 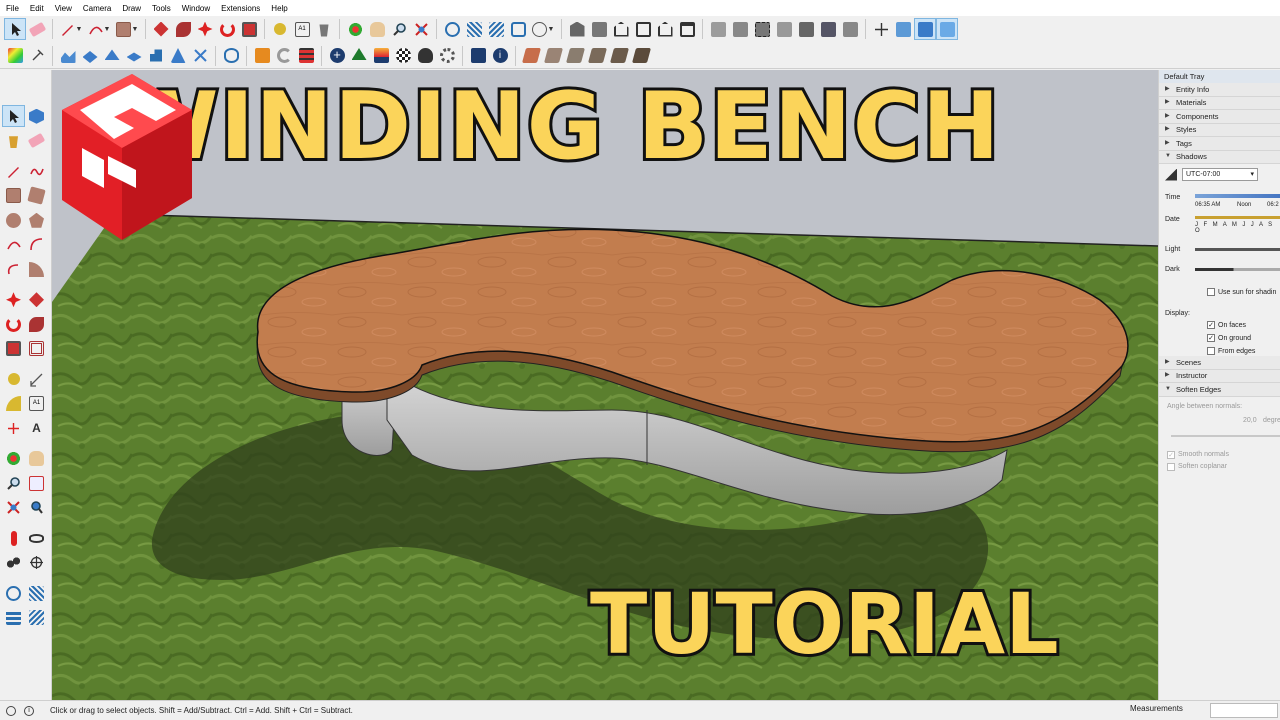 What do you see at coordinates (13, 300) in the screenshot?
I see `lp-move-button` at bounding box center [13, 300].